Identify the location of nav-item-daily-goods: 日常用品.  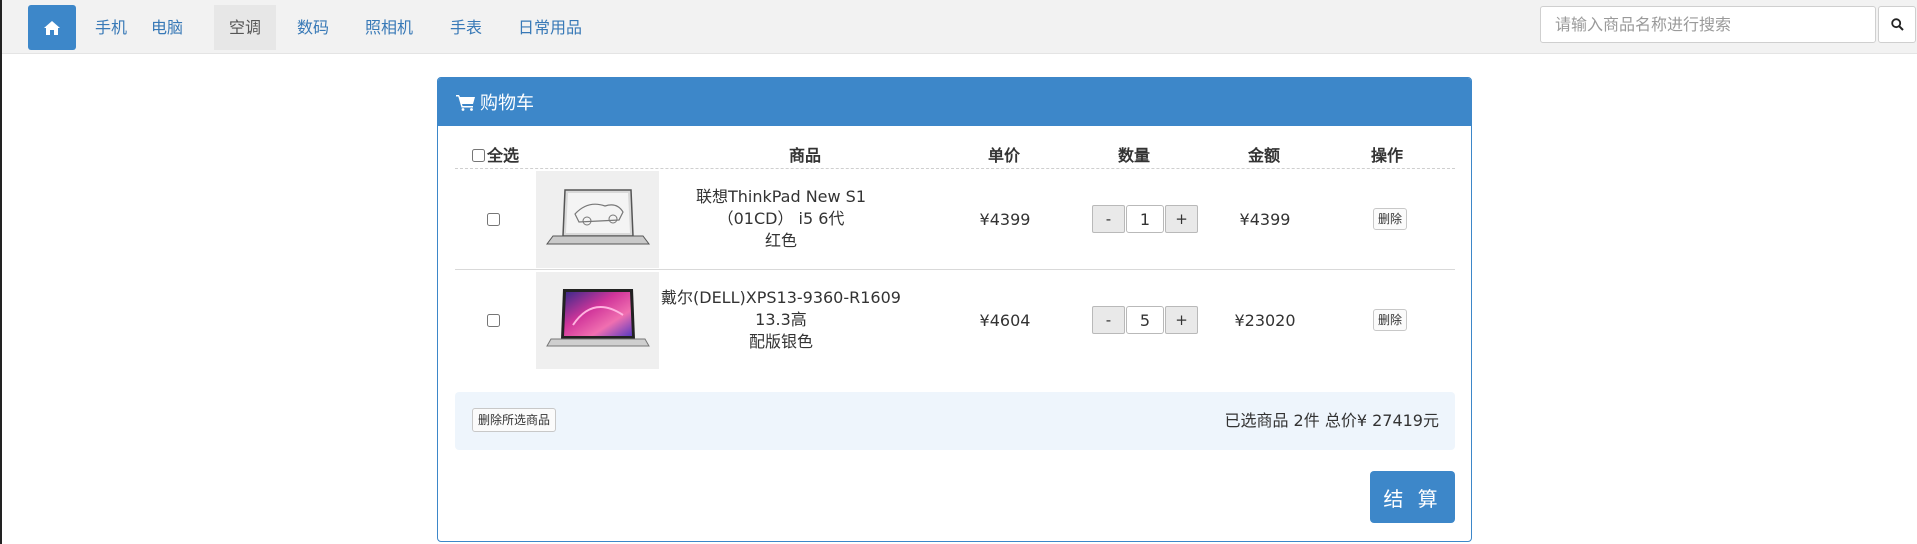
(550, 27).